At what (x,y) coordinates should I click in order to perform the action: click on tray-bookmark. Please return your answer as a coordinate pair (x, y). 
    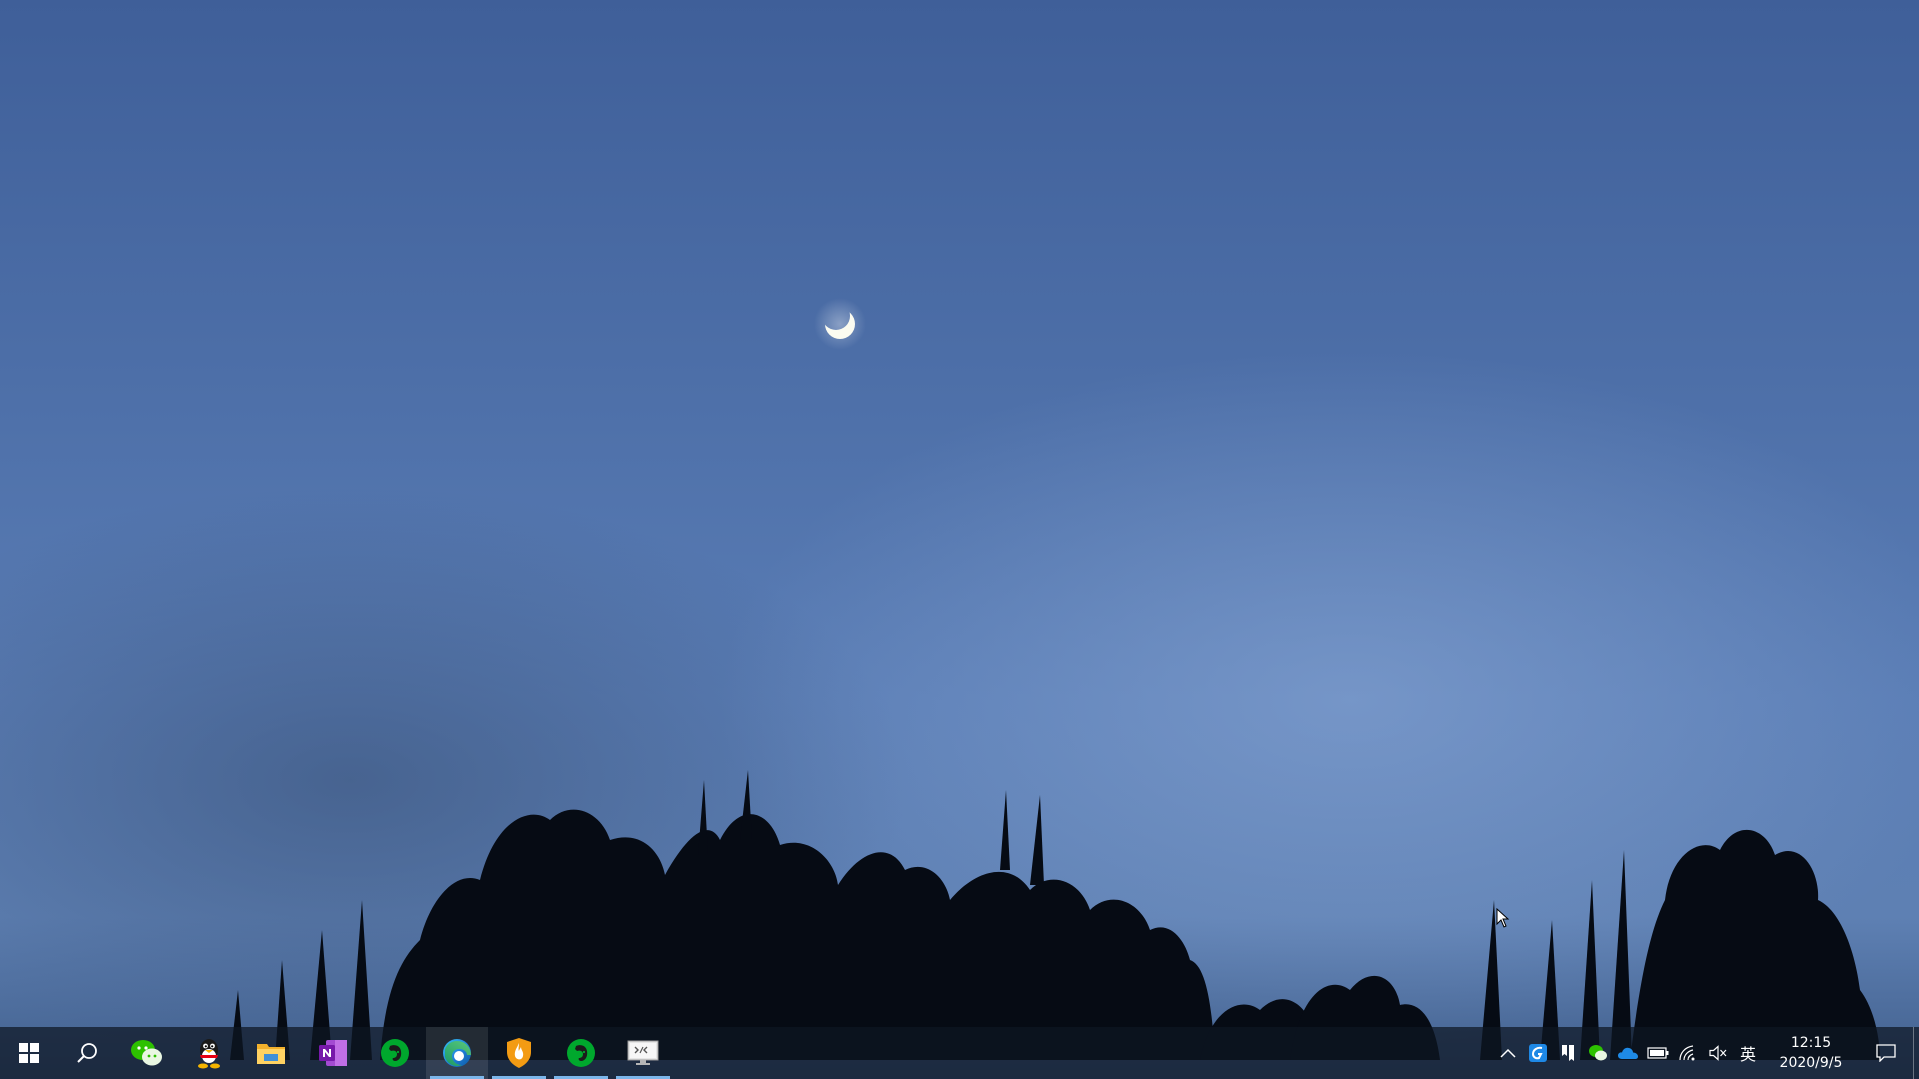
    Looking at the image, I should click on (1568, 1053).